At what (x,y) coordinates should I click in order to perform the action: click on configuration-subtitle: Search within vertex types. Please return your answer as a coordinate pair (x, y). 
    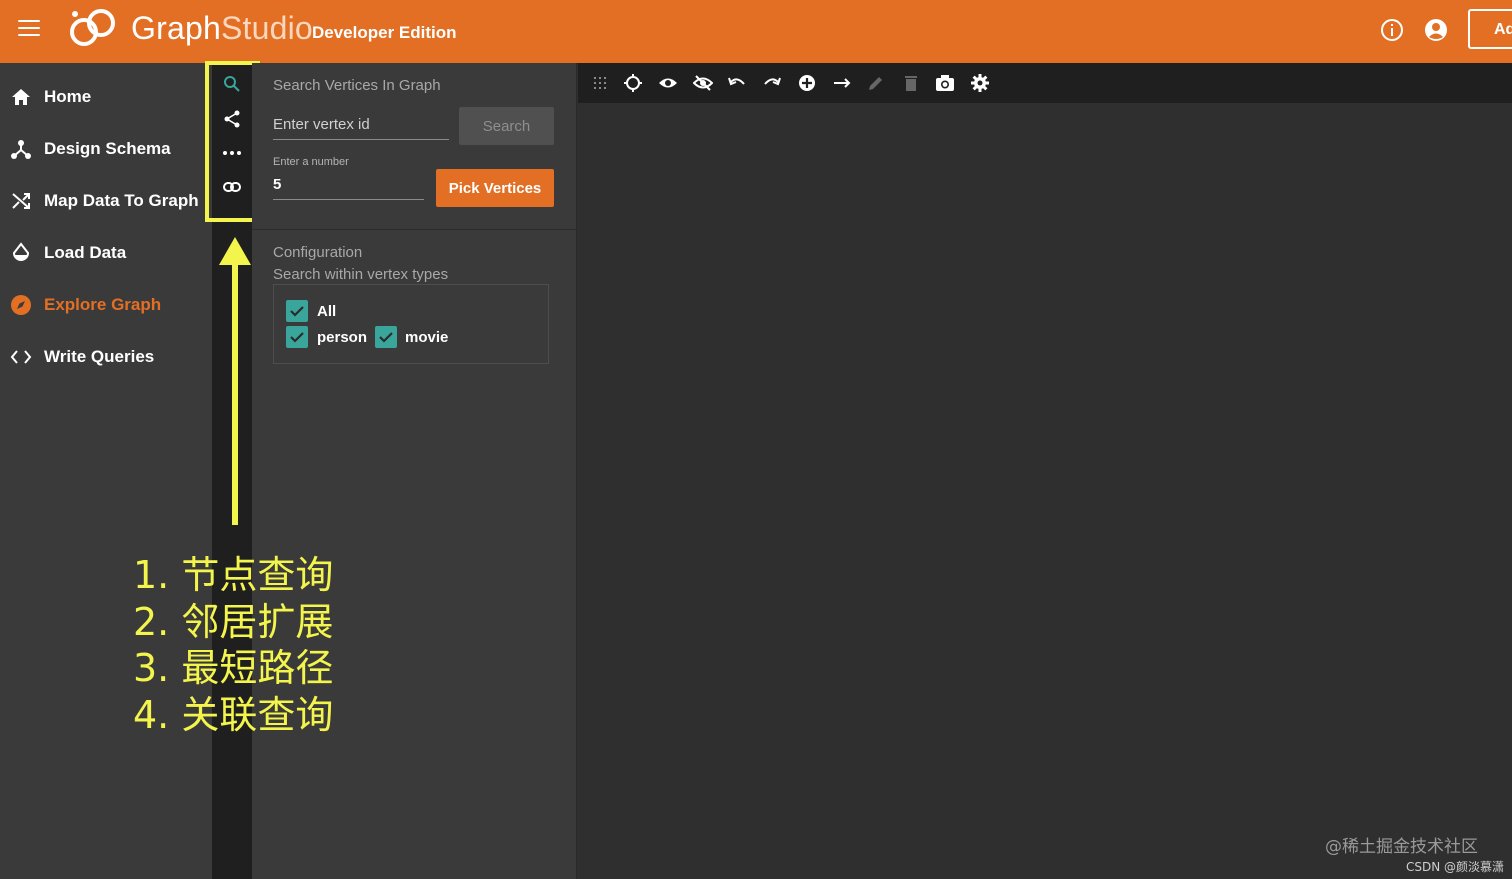
    Looking at the image, I should click on (361, 274).